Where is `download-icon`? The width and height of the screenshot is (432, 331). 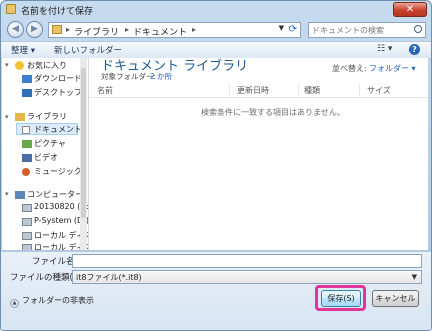
download-icon is located at coordinates (27, 79).